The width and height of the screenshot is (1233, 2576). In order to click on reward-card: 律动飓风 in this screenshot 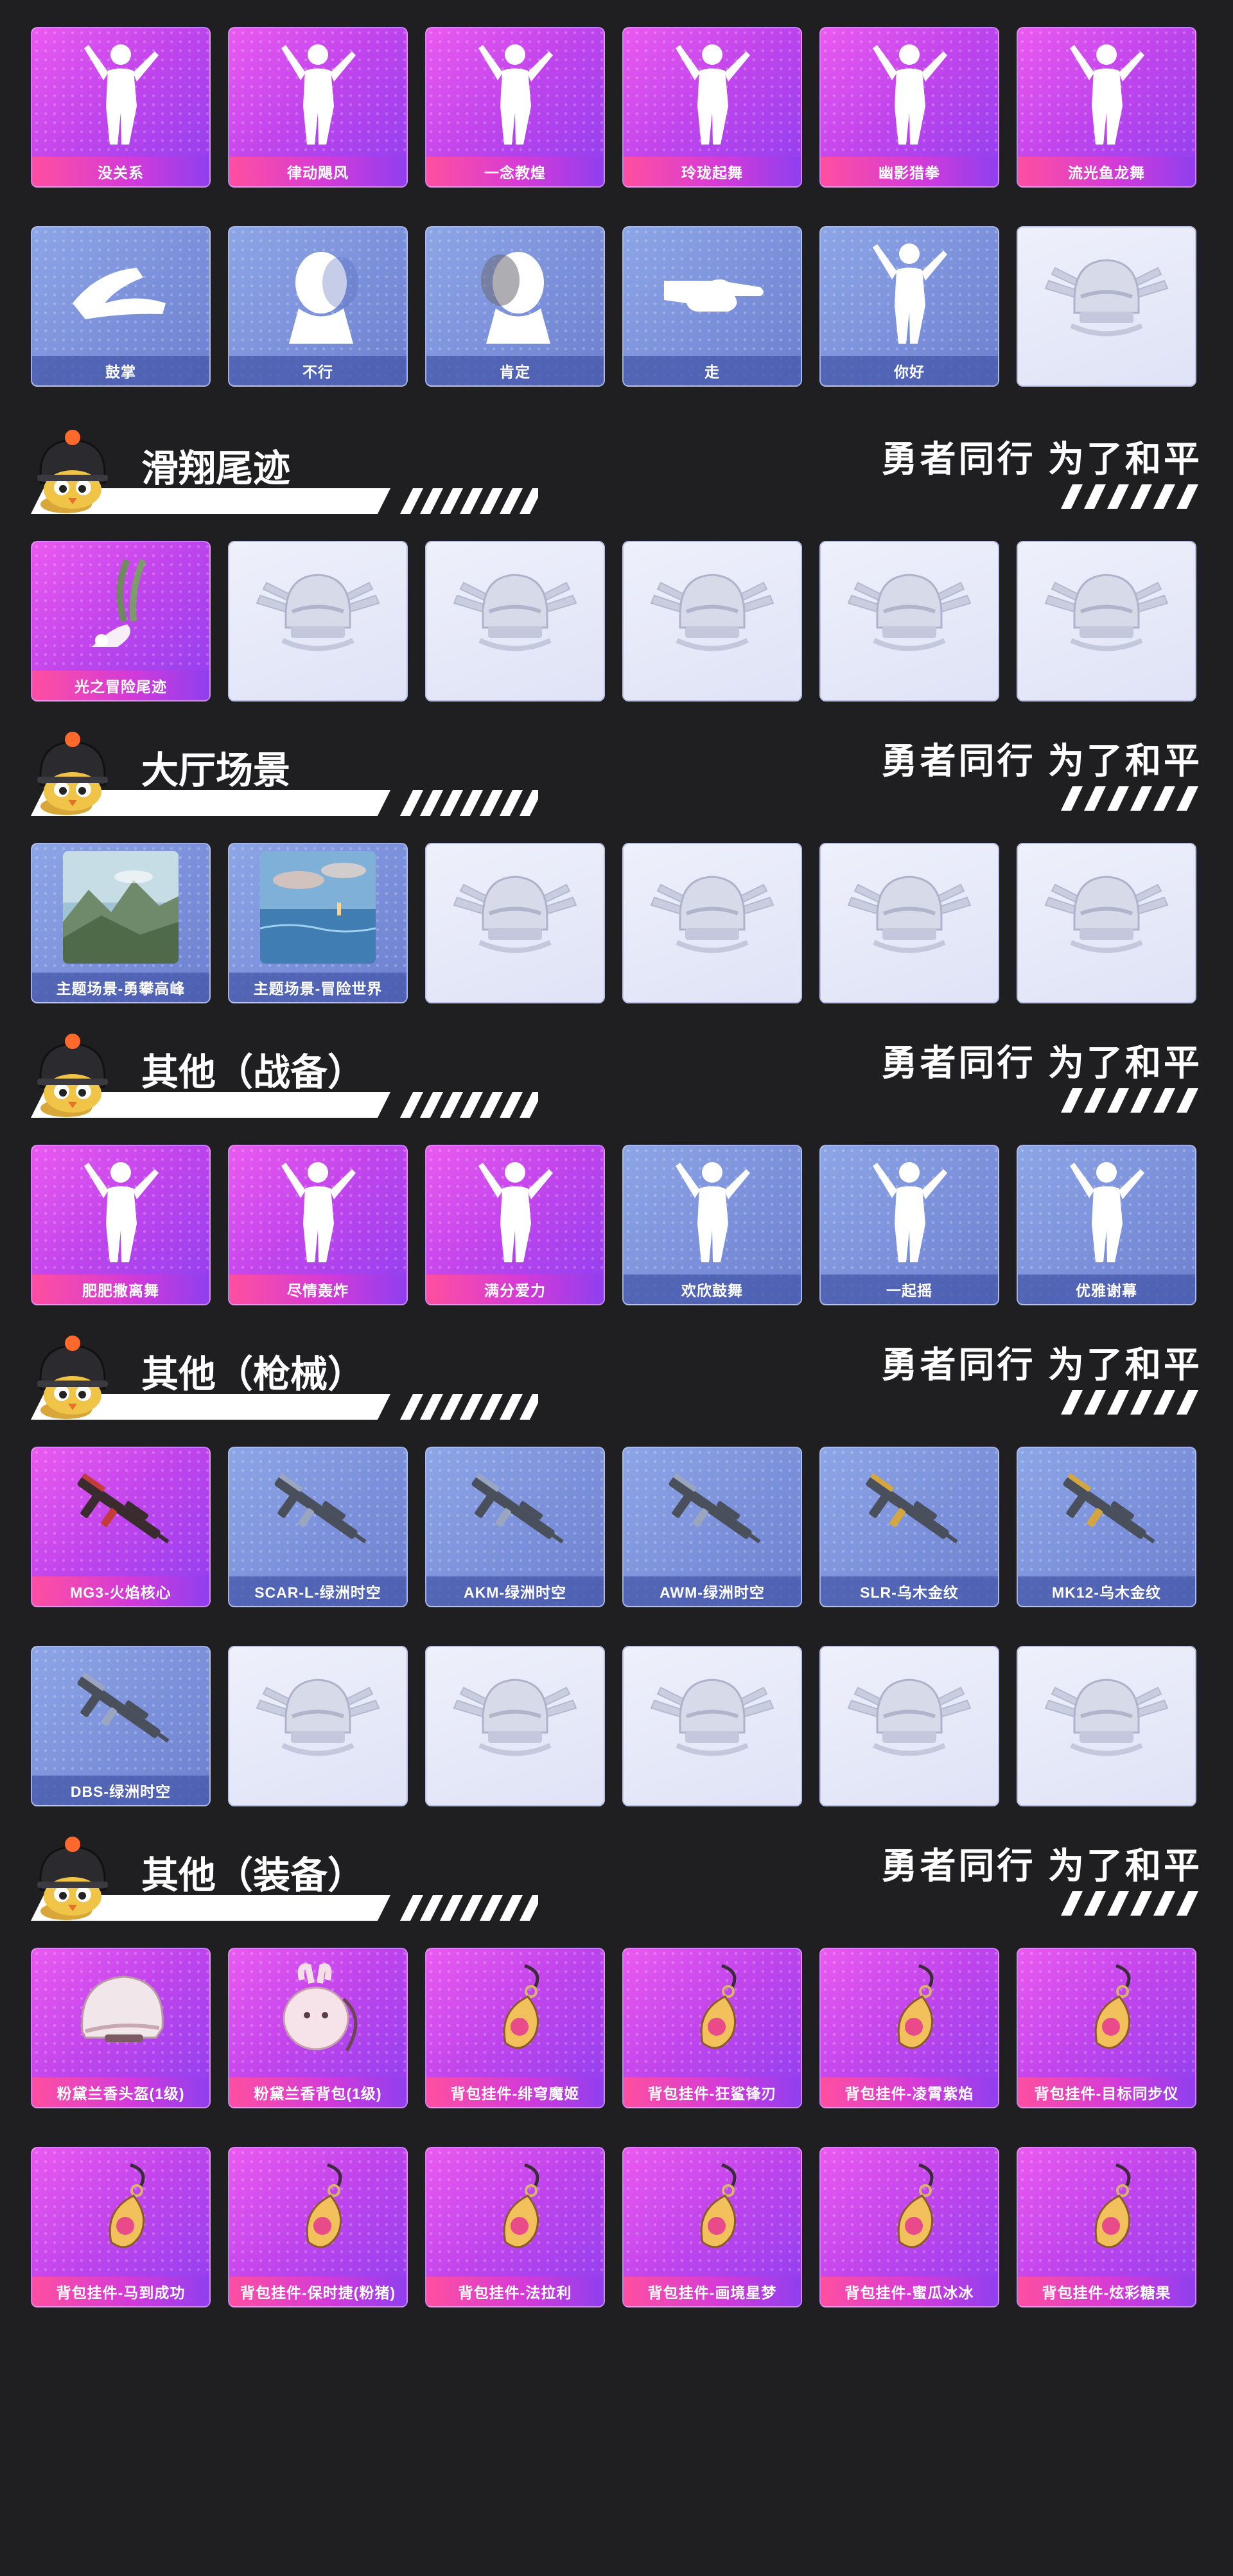, I will do `click(318, 107)`.